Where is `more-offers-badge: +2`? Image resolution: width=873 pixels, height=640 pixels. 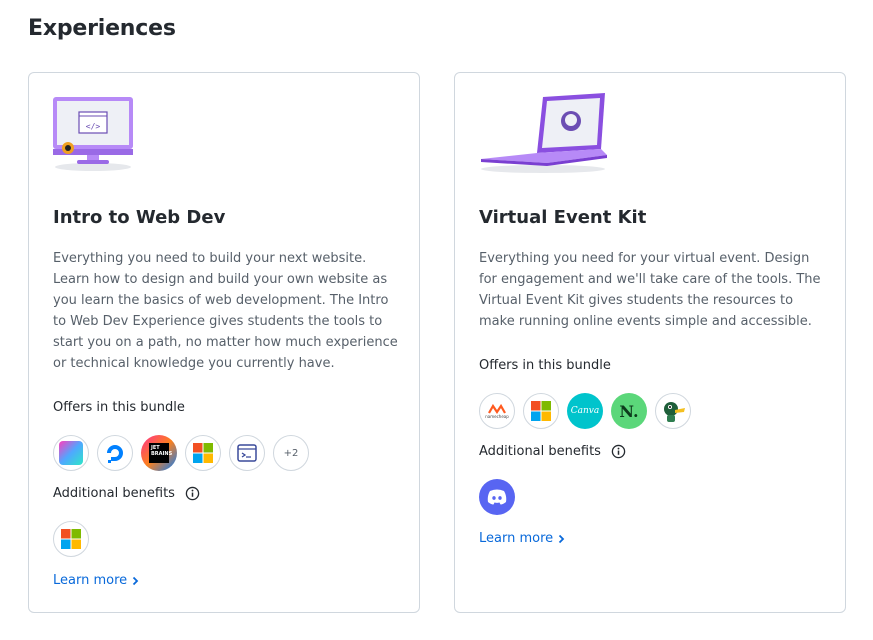
more-offers-badge: +2 is located at coordinates (291, 453).